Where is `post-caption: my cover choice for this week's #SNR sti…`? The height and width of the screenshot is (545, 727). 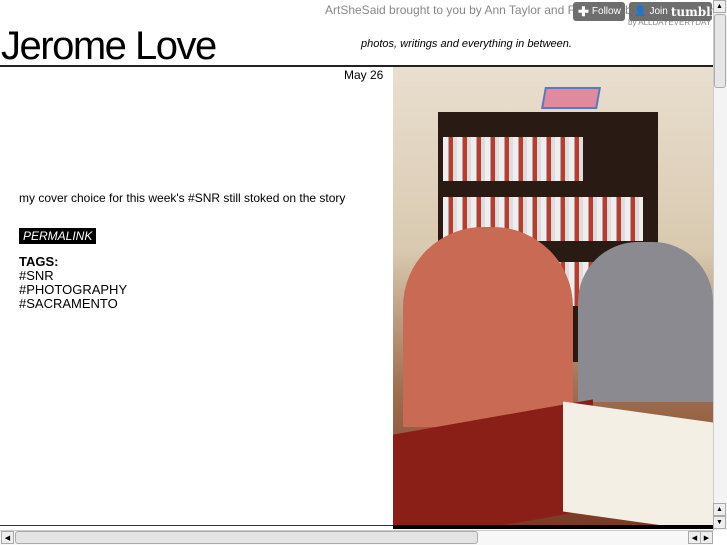 post-caption: my cover choice for this week's #SNR sti… is located at coordinates (182, 198).